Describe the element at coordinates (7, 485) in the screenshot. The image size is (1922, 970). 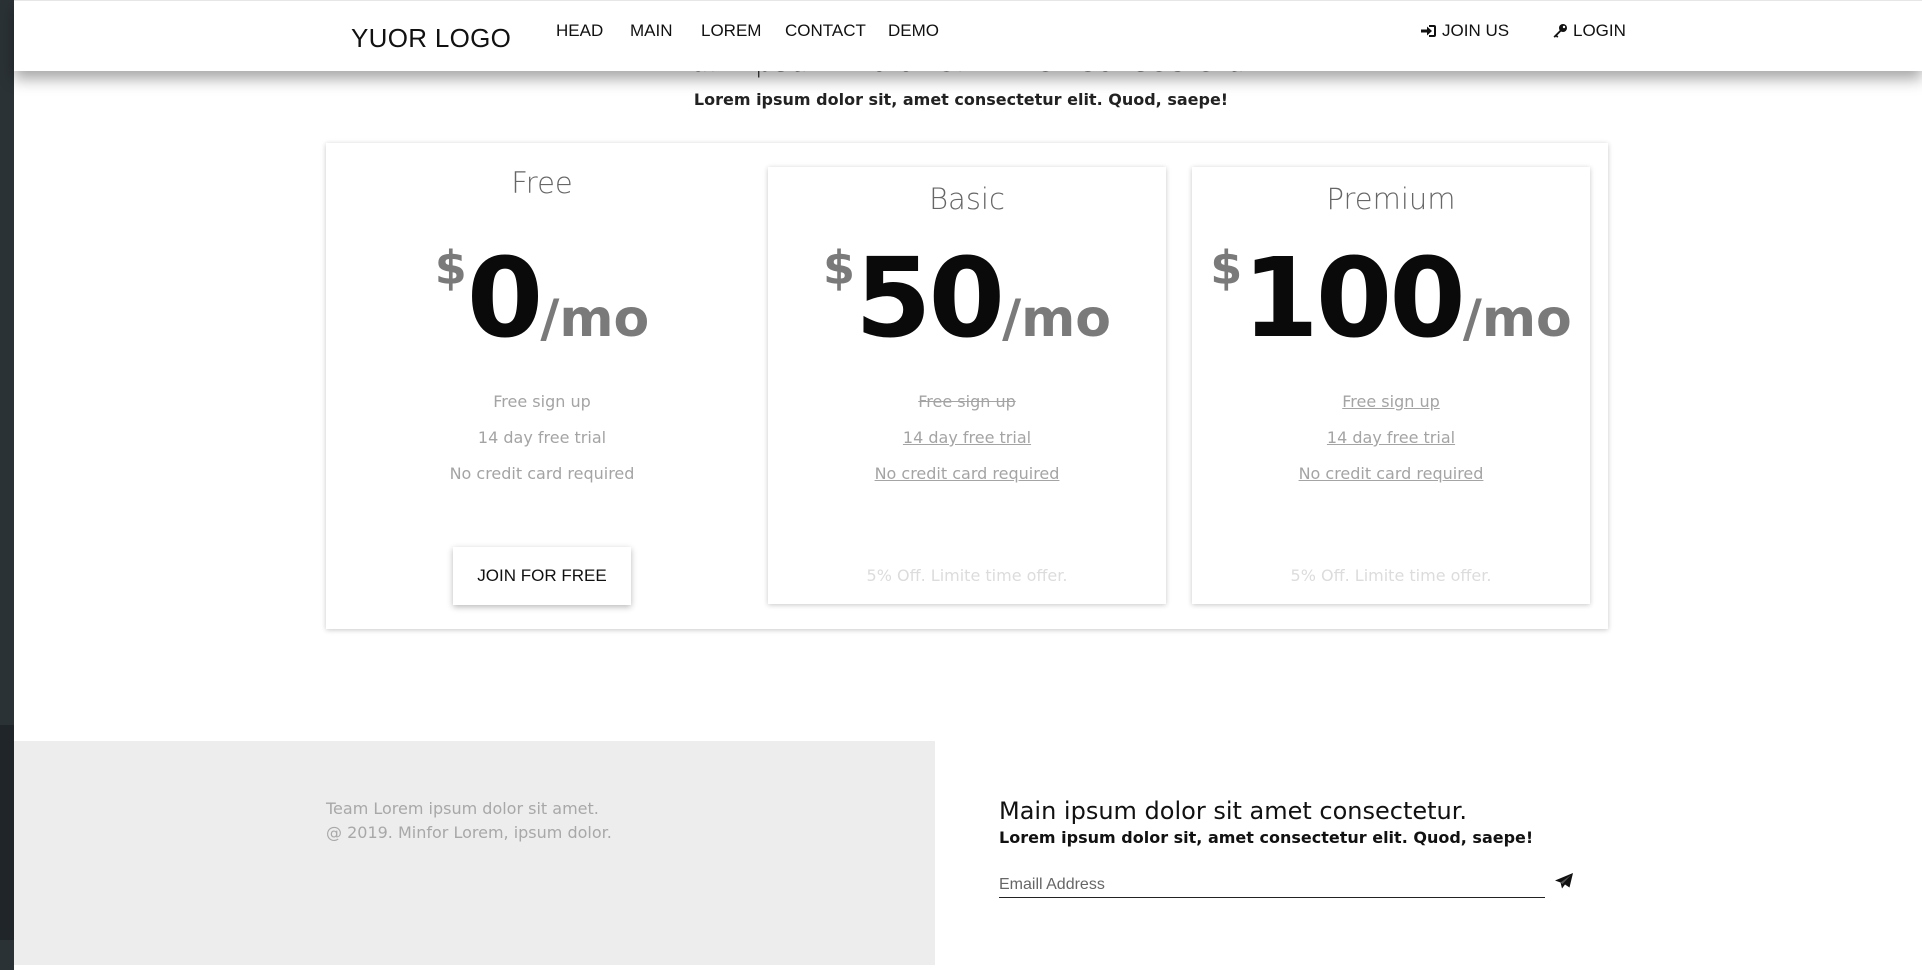
I see `left-edge-strip` at that location.